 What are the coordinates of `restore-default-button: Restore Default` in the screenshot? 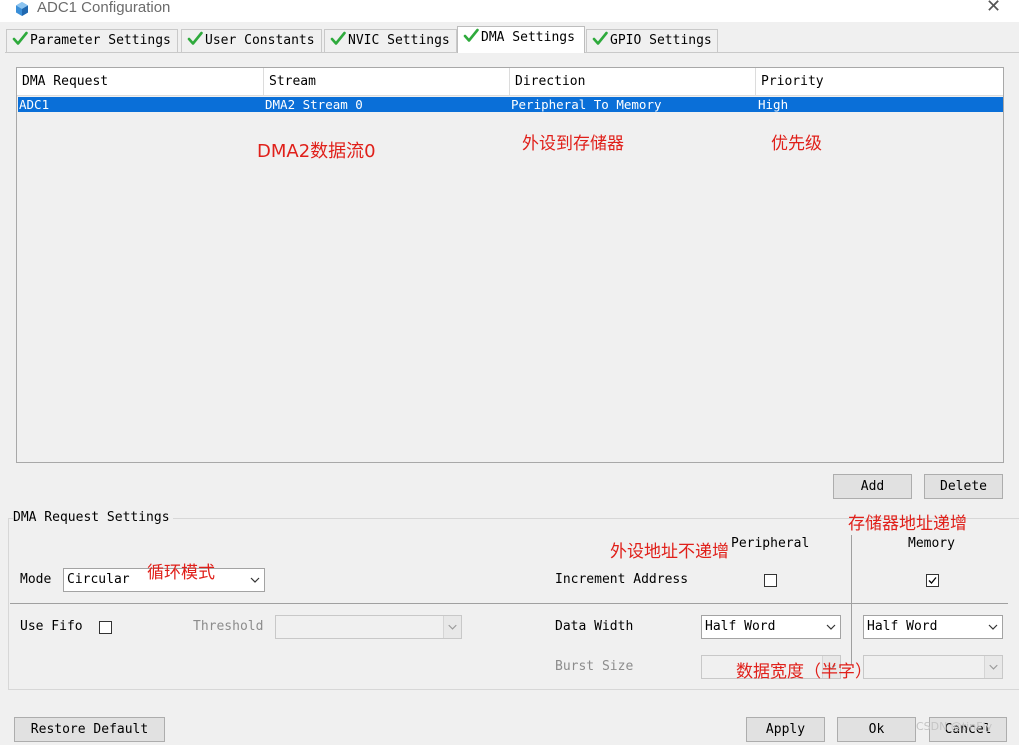 It's located at (89, 729).